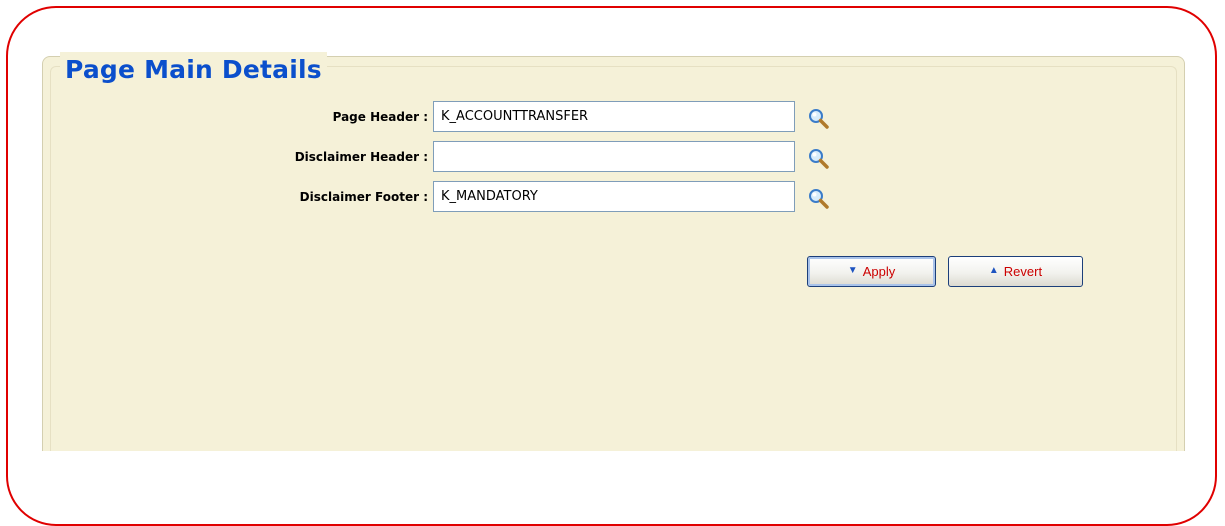 This screenshot has height=526, width=1225. Describe the element at coordinates (361, 157) in the screenshot. I see `disclaimer-header-label: Disclaimer Header :` at that location.